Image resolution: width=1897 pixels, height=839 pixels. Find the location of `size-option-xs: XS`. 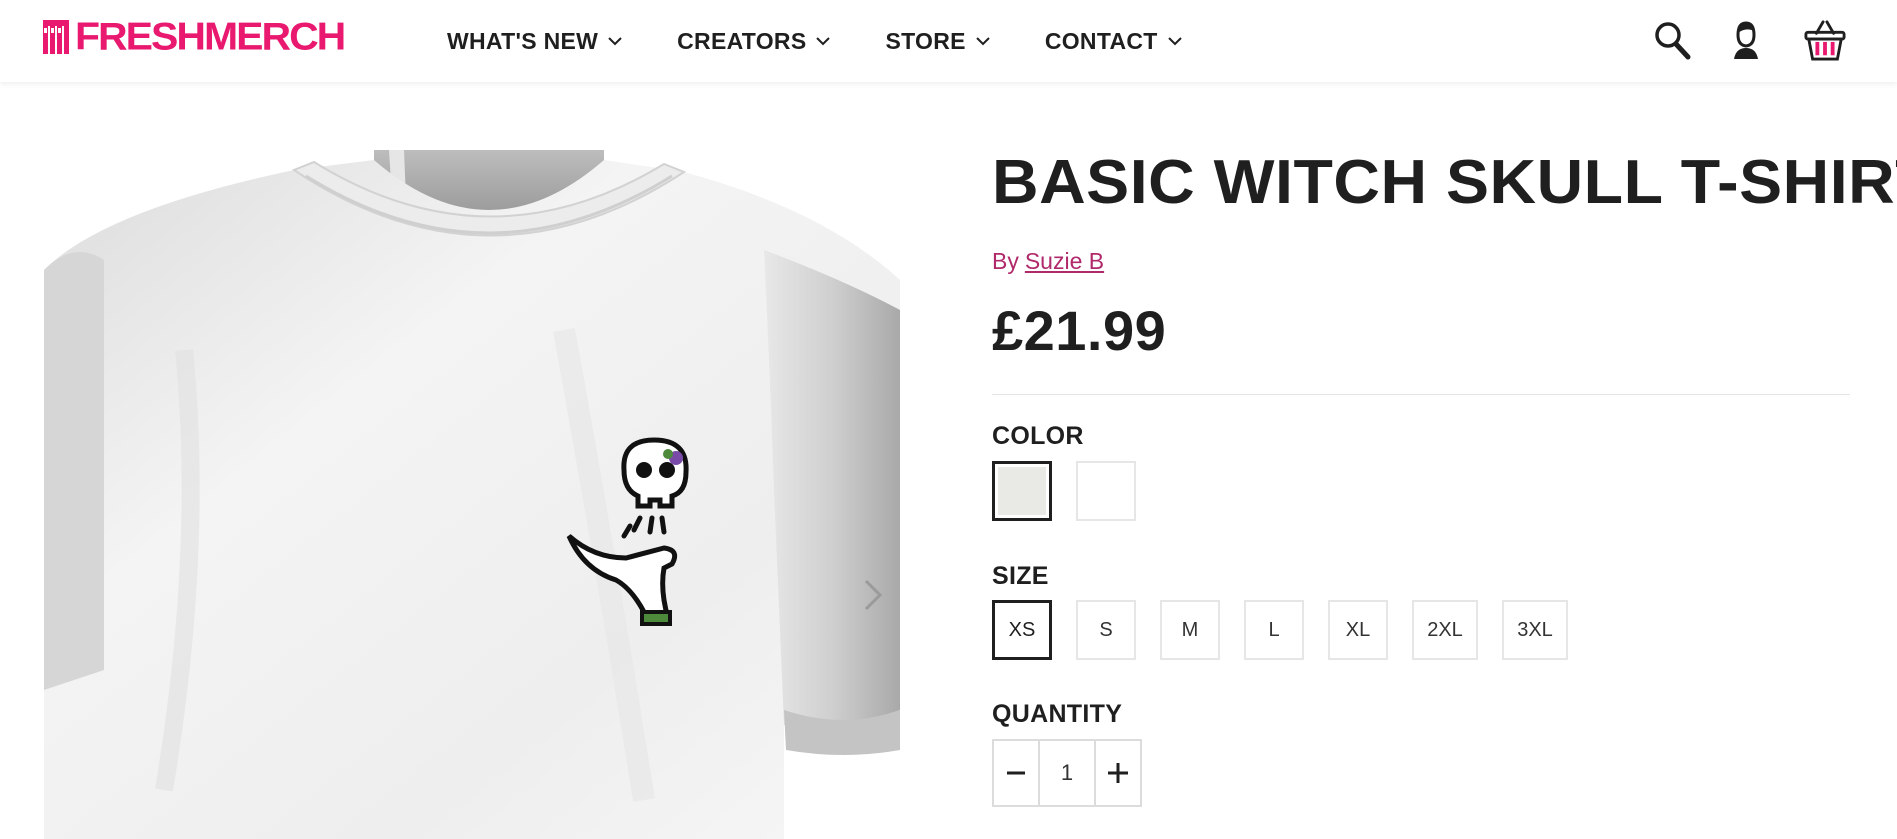

size-option-xs: XS is located at coordinates (1022, 630).